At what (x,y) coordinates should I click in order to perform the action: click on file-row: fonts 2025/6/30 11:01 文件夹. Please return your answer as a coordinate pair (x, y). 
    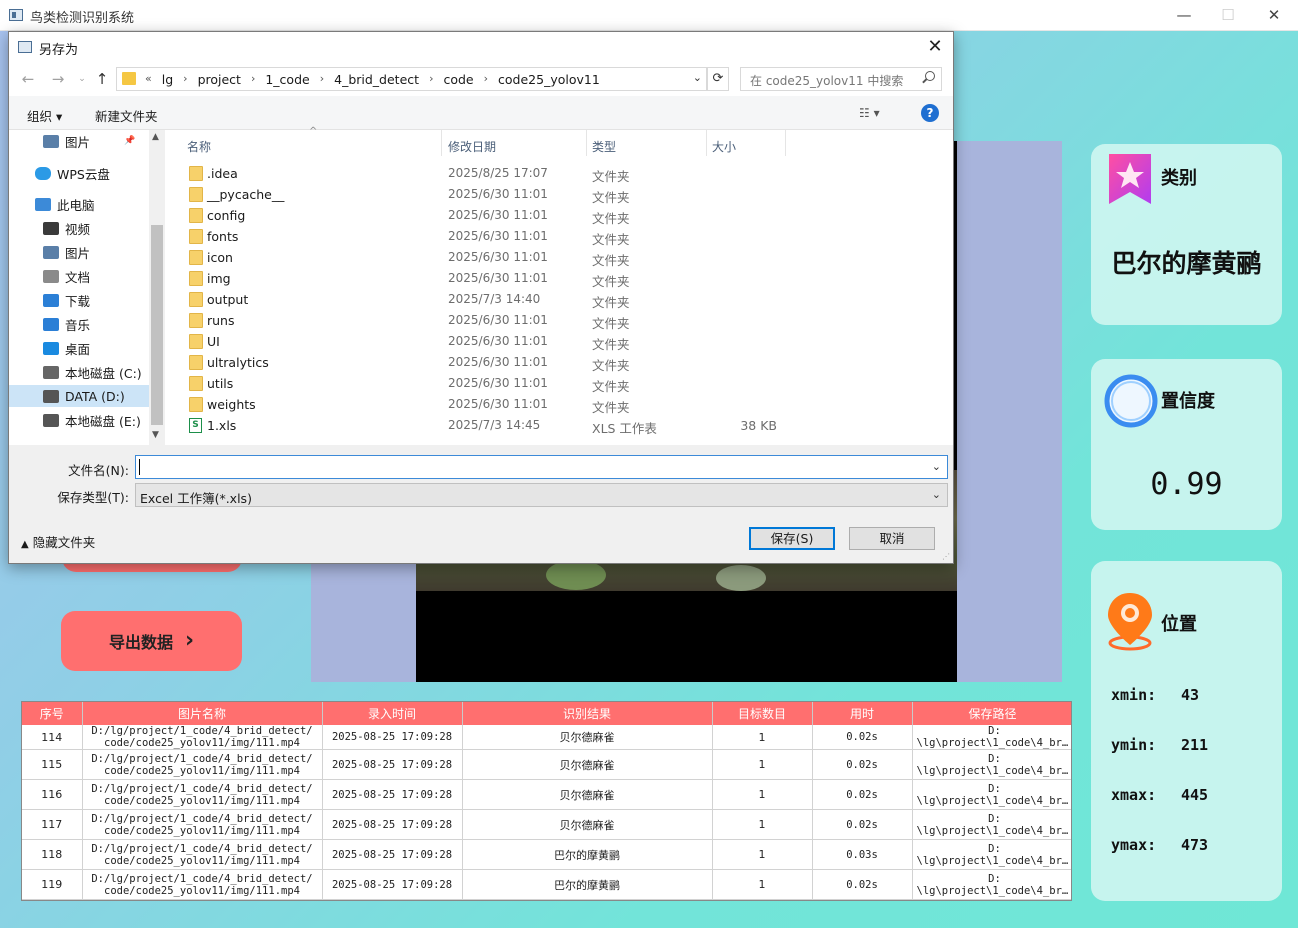
    Looking at the image, I should click on (559, 236).